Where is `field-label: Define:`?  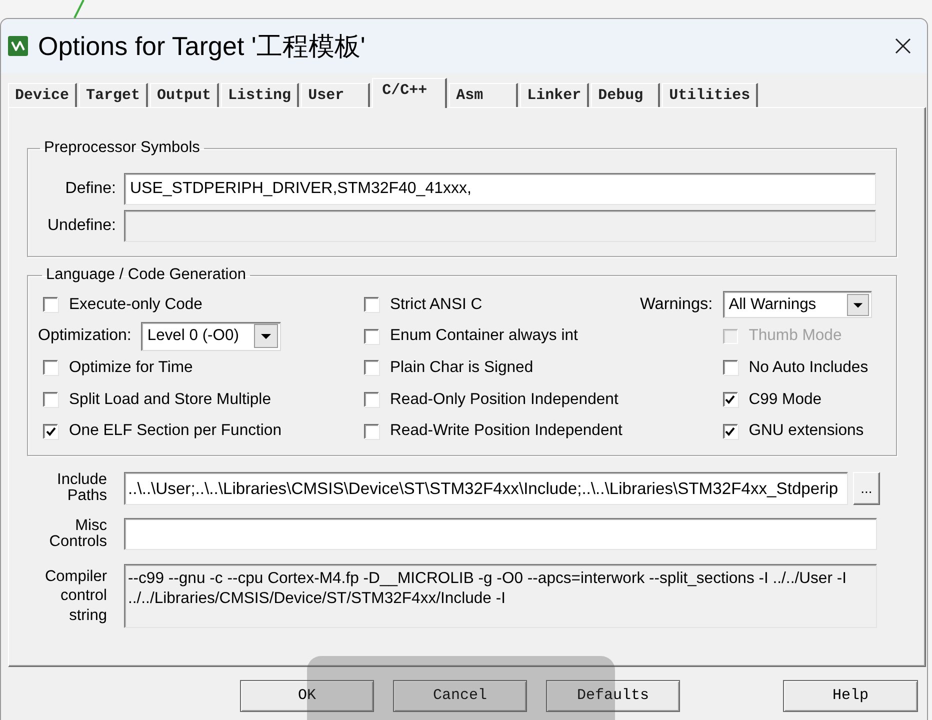 field-label: Define: is located at coordinates (90, 189).